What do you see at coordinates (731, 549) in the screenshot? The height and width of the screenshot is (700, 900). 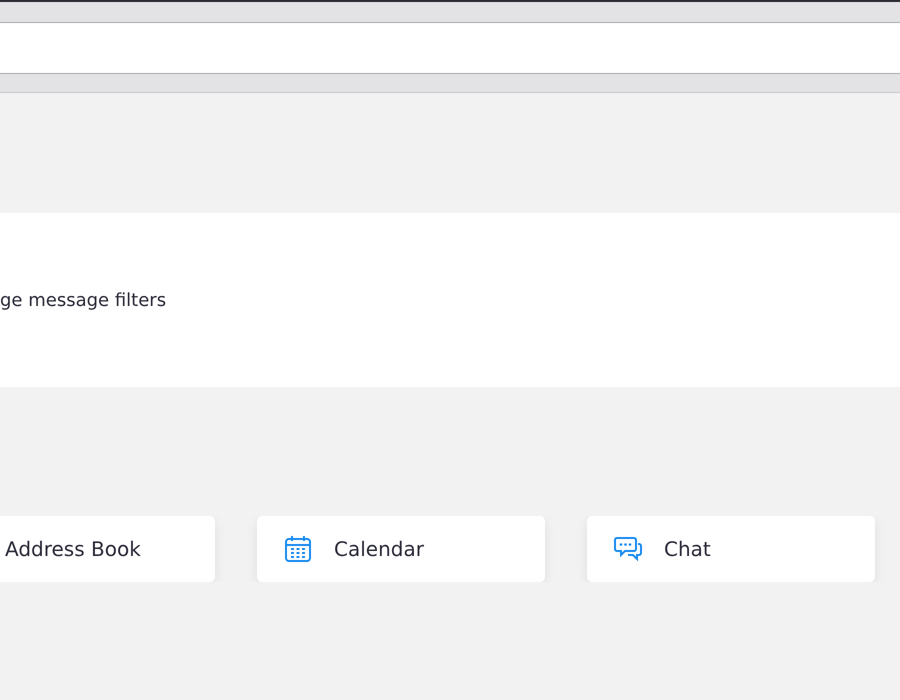 I see `shortcut-button: Chat` at bounding box center [731, 549].